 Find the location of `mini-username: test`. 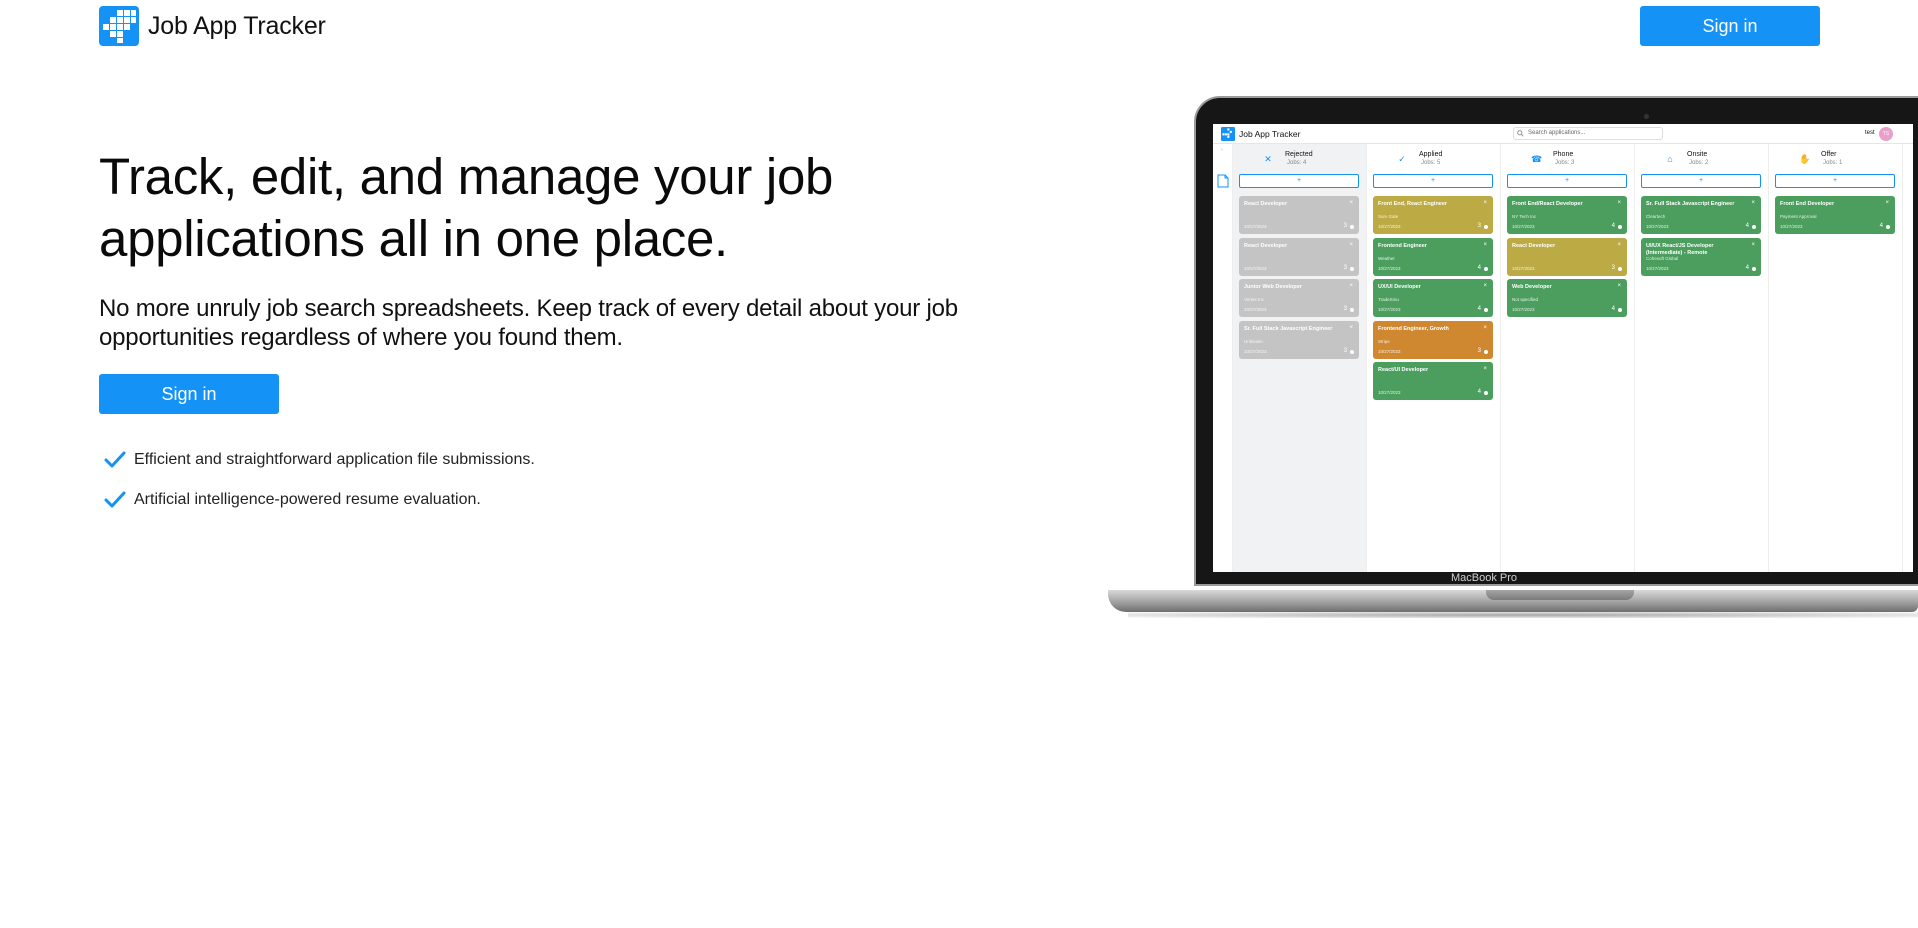

mini-username: test is located at coordinates (1870, 133).